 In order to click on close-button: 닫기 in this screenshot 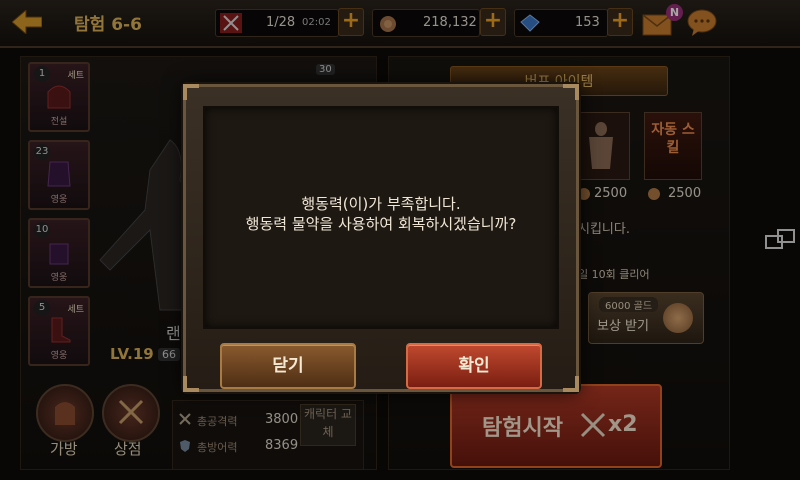, I will do `click(288, 366)`.